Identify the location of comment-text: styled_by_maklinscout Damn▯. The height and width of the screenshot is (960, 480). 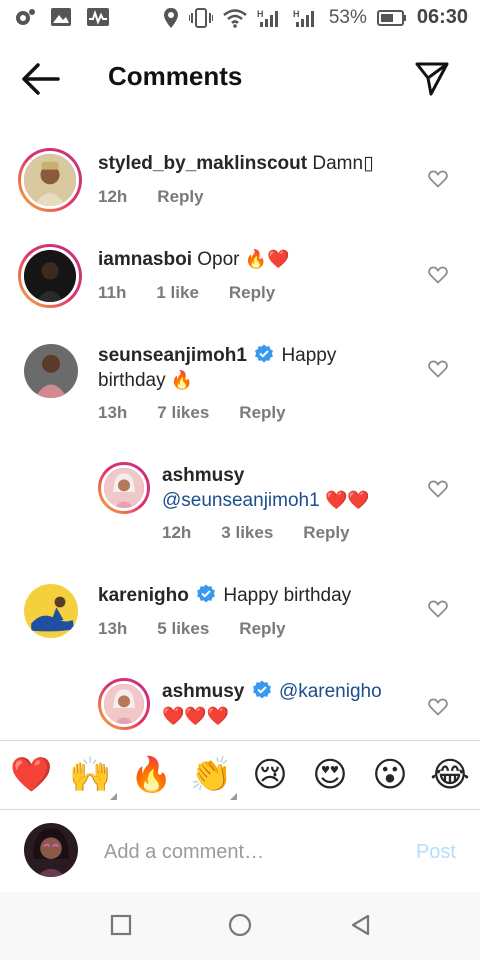
(263, 163).